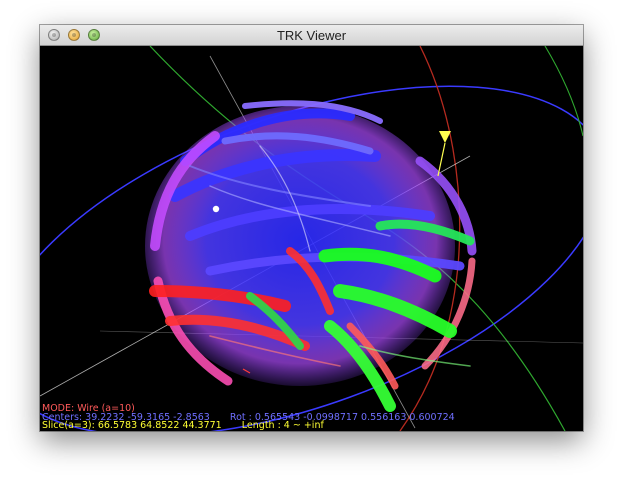 Image resolution: width=623 pixels, height=486 pixels. I want to click on title-bar: TRK Viewer, so click(311, 35).